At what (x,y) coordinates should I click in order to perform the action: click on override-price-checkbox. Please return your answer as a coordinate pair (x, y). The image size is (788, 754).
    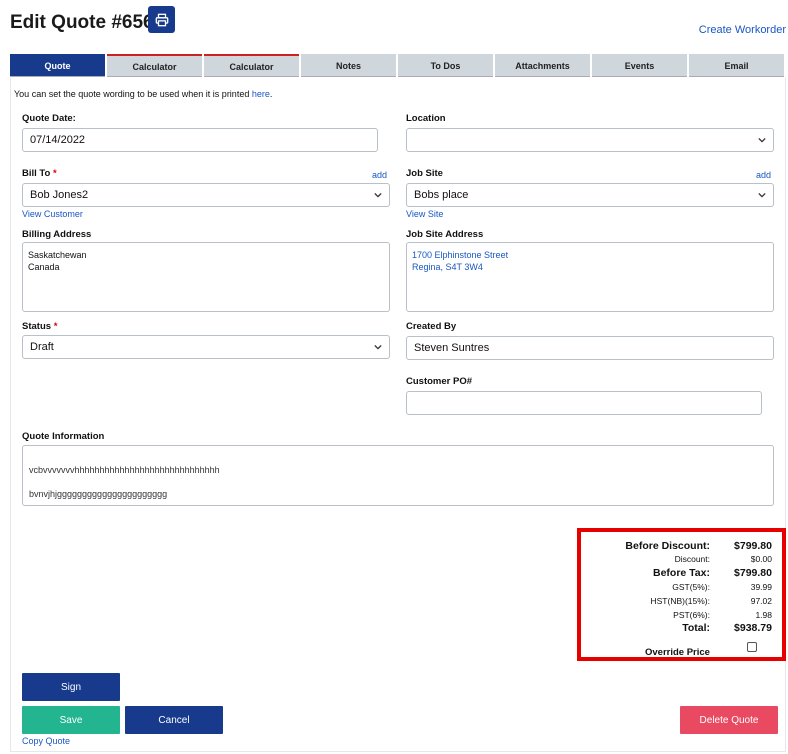
    Looking at the image, I should click on (752, 647).